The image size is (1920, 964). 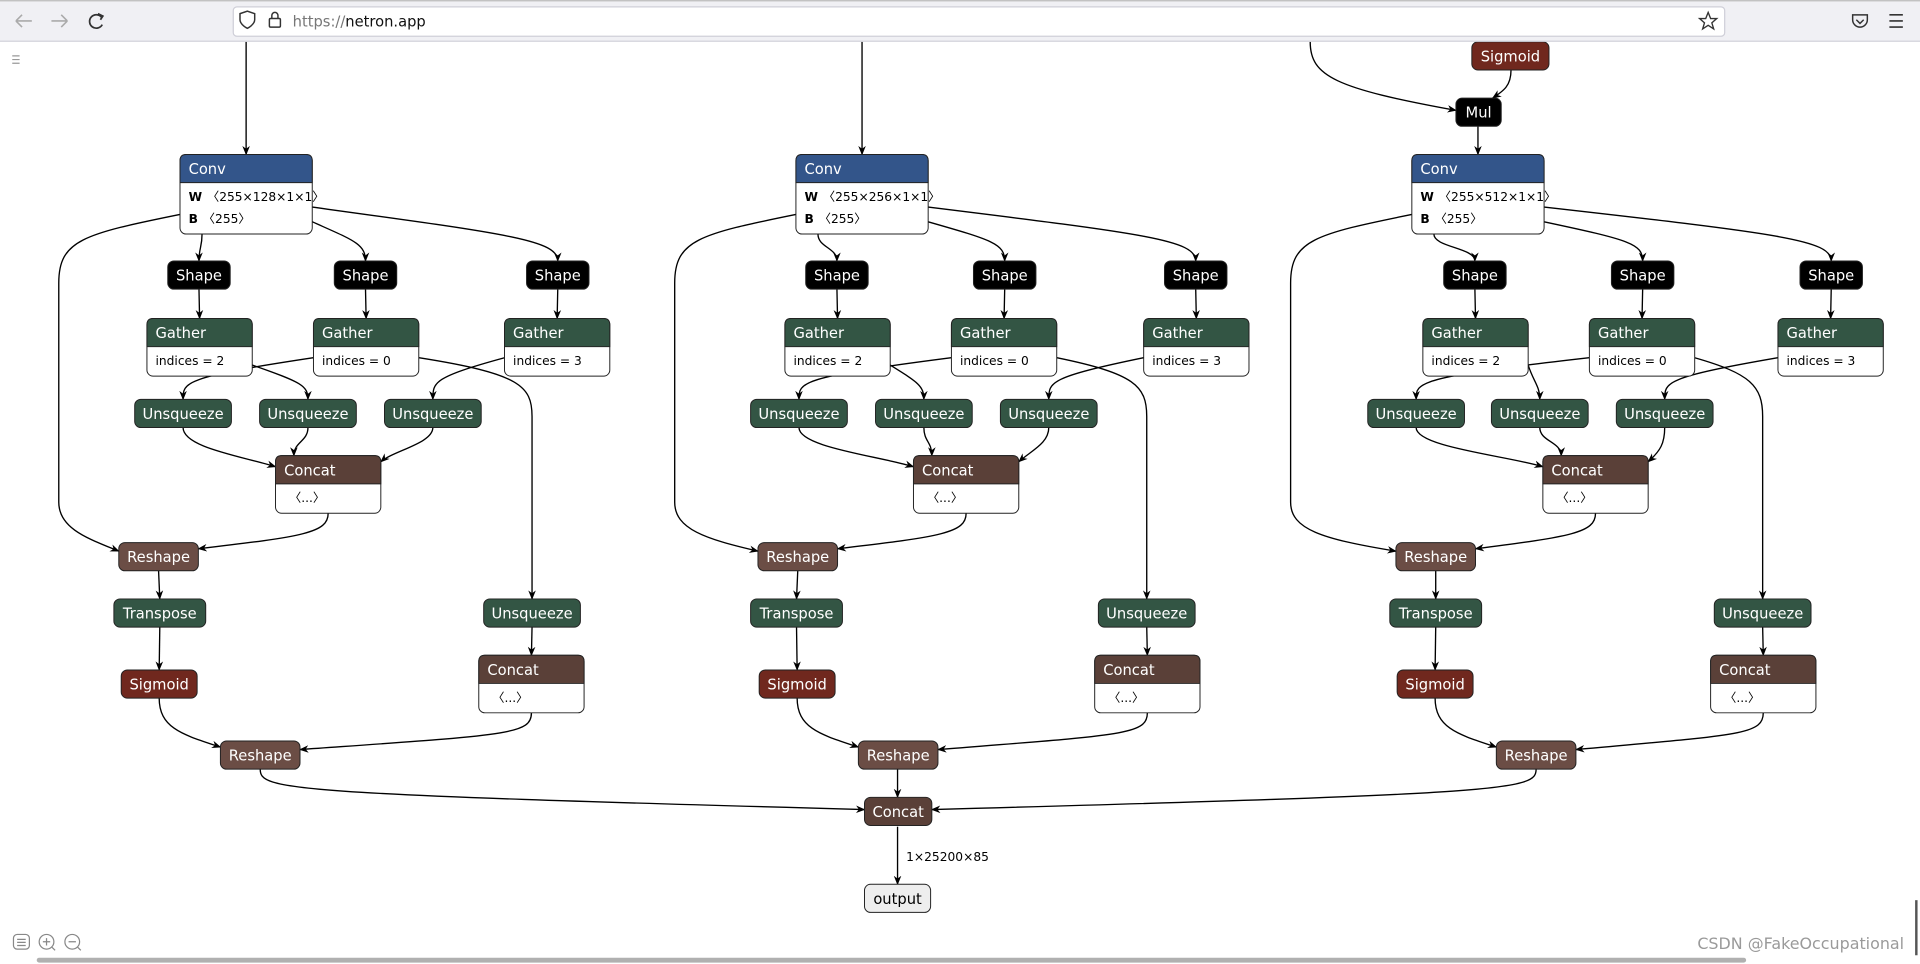 What do you see at coordinates (193, 219) in the screenshot?
I see `attribute-name: B` at bounding box center [193, 219].